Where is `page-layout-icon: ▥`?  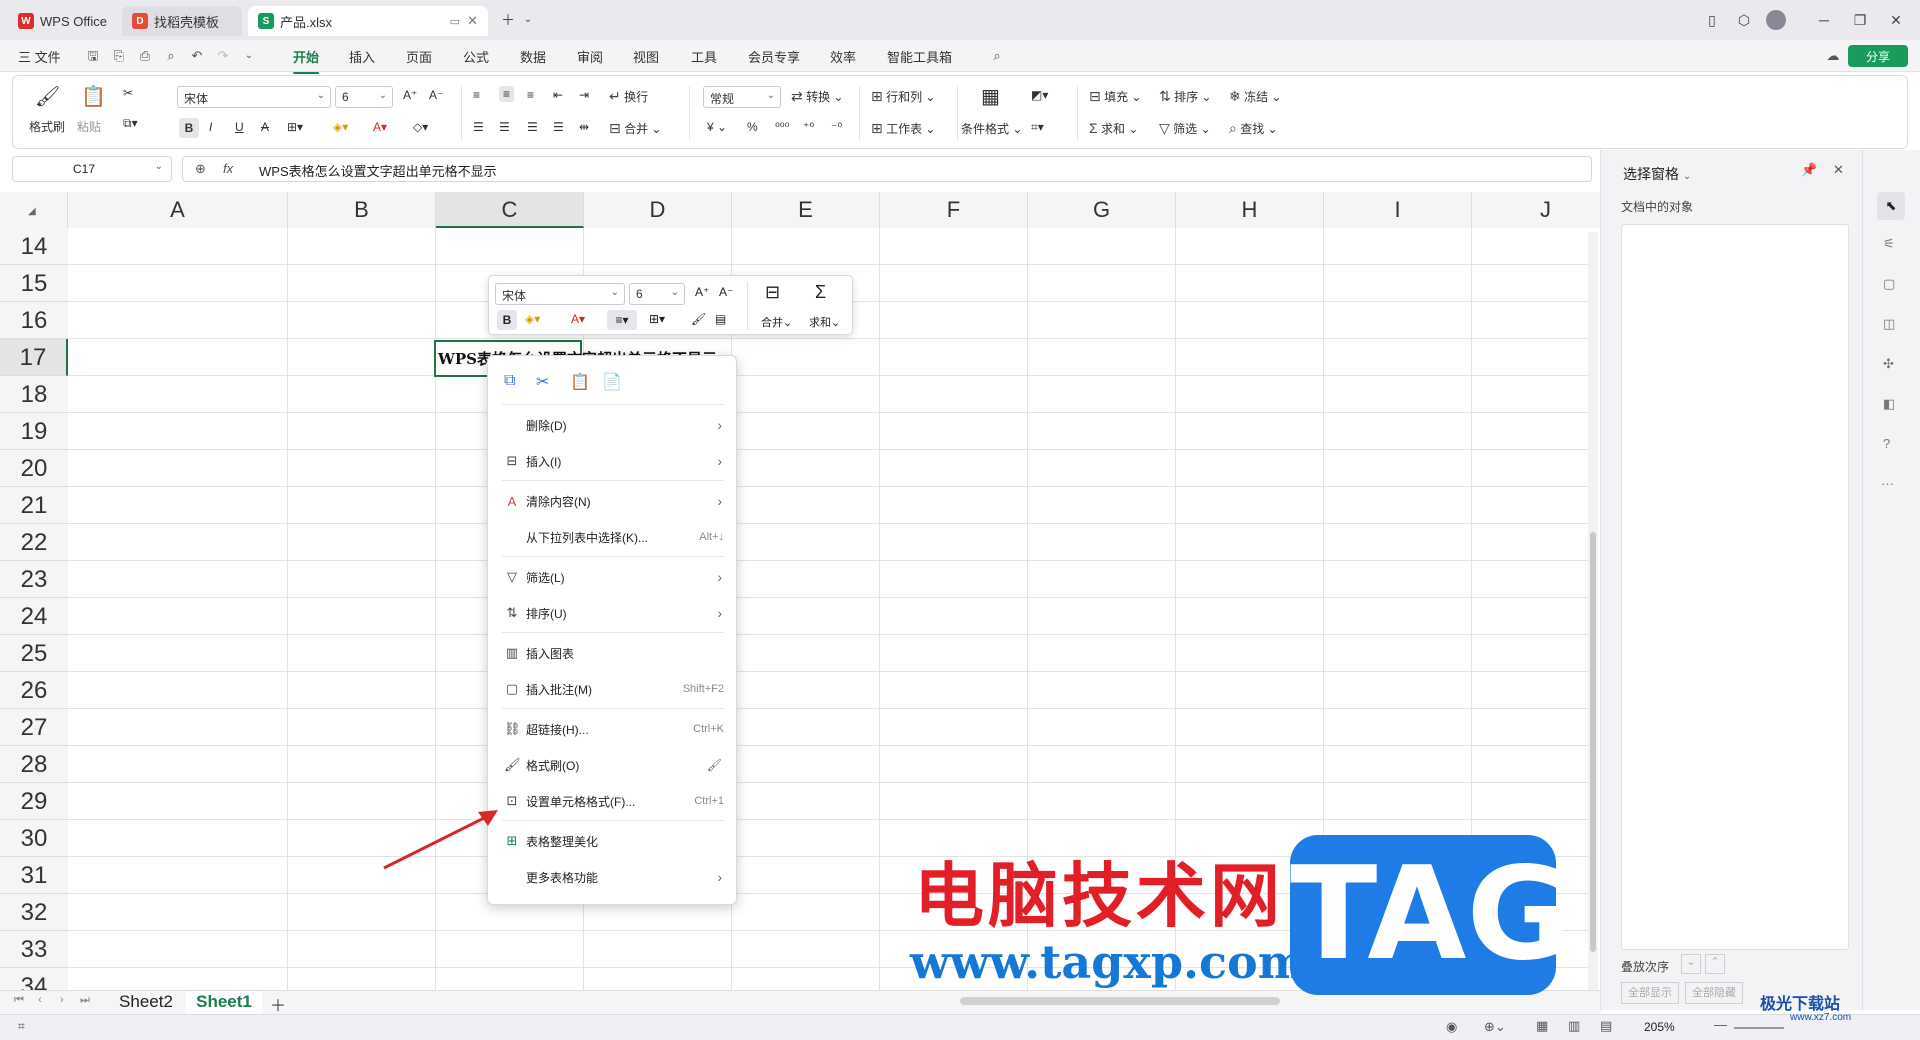
page-layout-icon: ▥ is located at coordinates (1574, 1026).